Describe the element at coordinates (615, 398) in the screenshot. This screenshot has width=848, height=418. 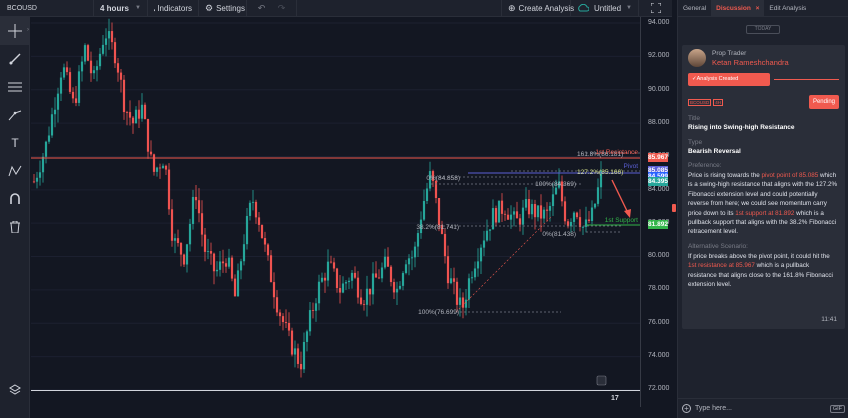
I see `time-tick-label: 17` at that location.